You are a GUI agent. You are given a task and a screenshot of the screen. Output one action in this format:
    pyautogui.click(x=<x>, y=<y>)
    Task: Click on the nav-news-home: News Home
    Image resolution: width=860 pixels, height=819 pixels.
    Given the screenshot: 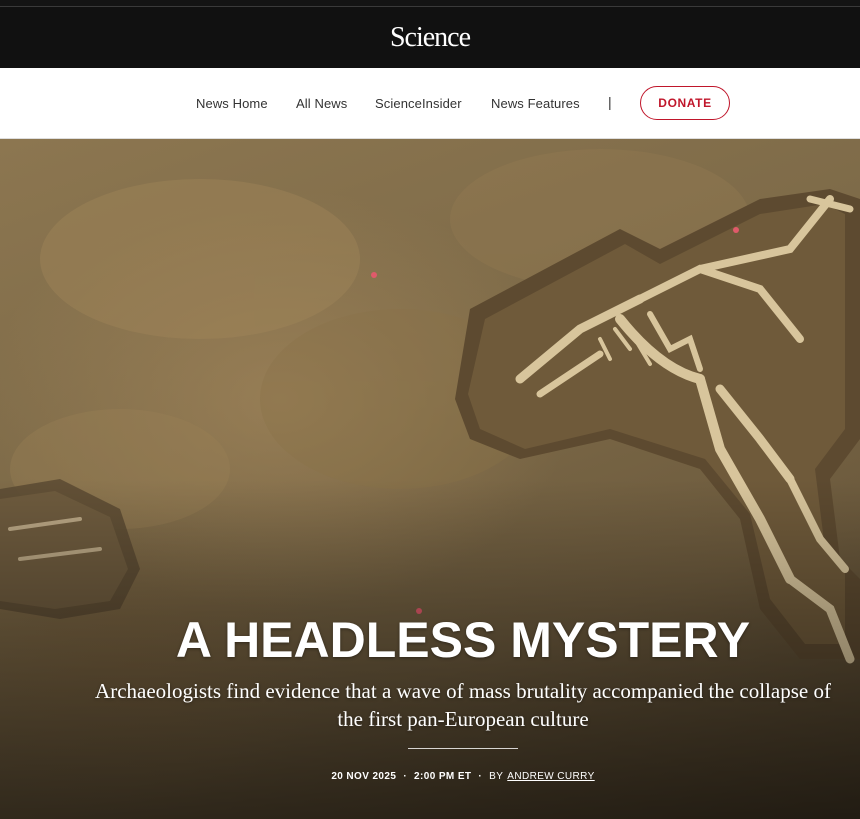 What is the action you would take?
    pyautogui.click(x=232, y=103)
    